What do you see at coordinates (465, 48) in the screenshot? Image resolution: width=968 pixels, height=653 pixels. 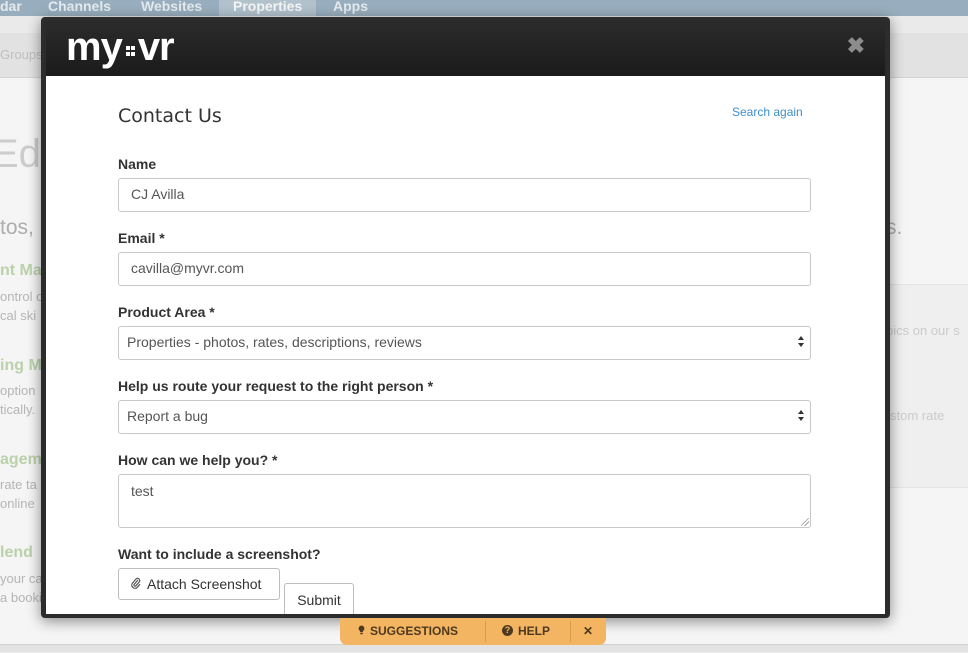 I see `modal-header: my vr ✖` at bounding box center [465, 48].